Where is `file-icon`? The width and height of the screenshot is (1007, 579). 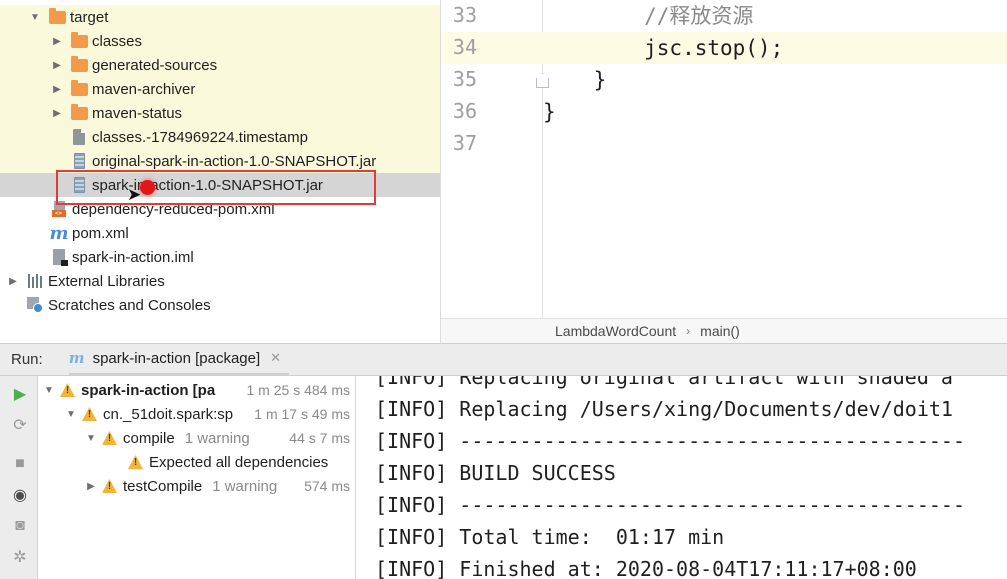 file-icon is located at coordinates (79, 137).